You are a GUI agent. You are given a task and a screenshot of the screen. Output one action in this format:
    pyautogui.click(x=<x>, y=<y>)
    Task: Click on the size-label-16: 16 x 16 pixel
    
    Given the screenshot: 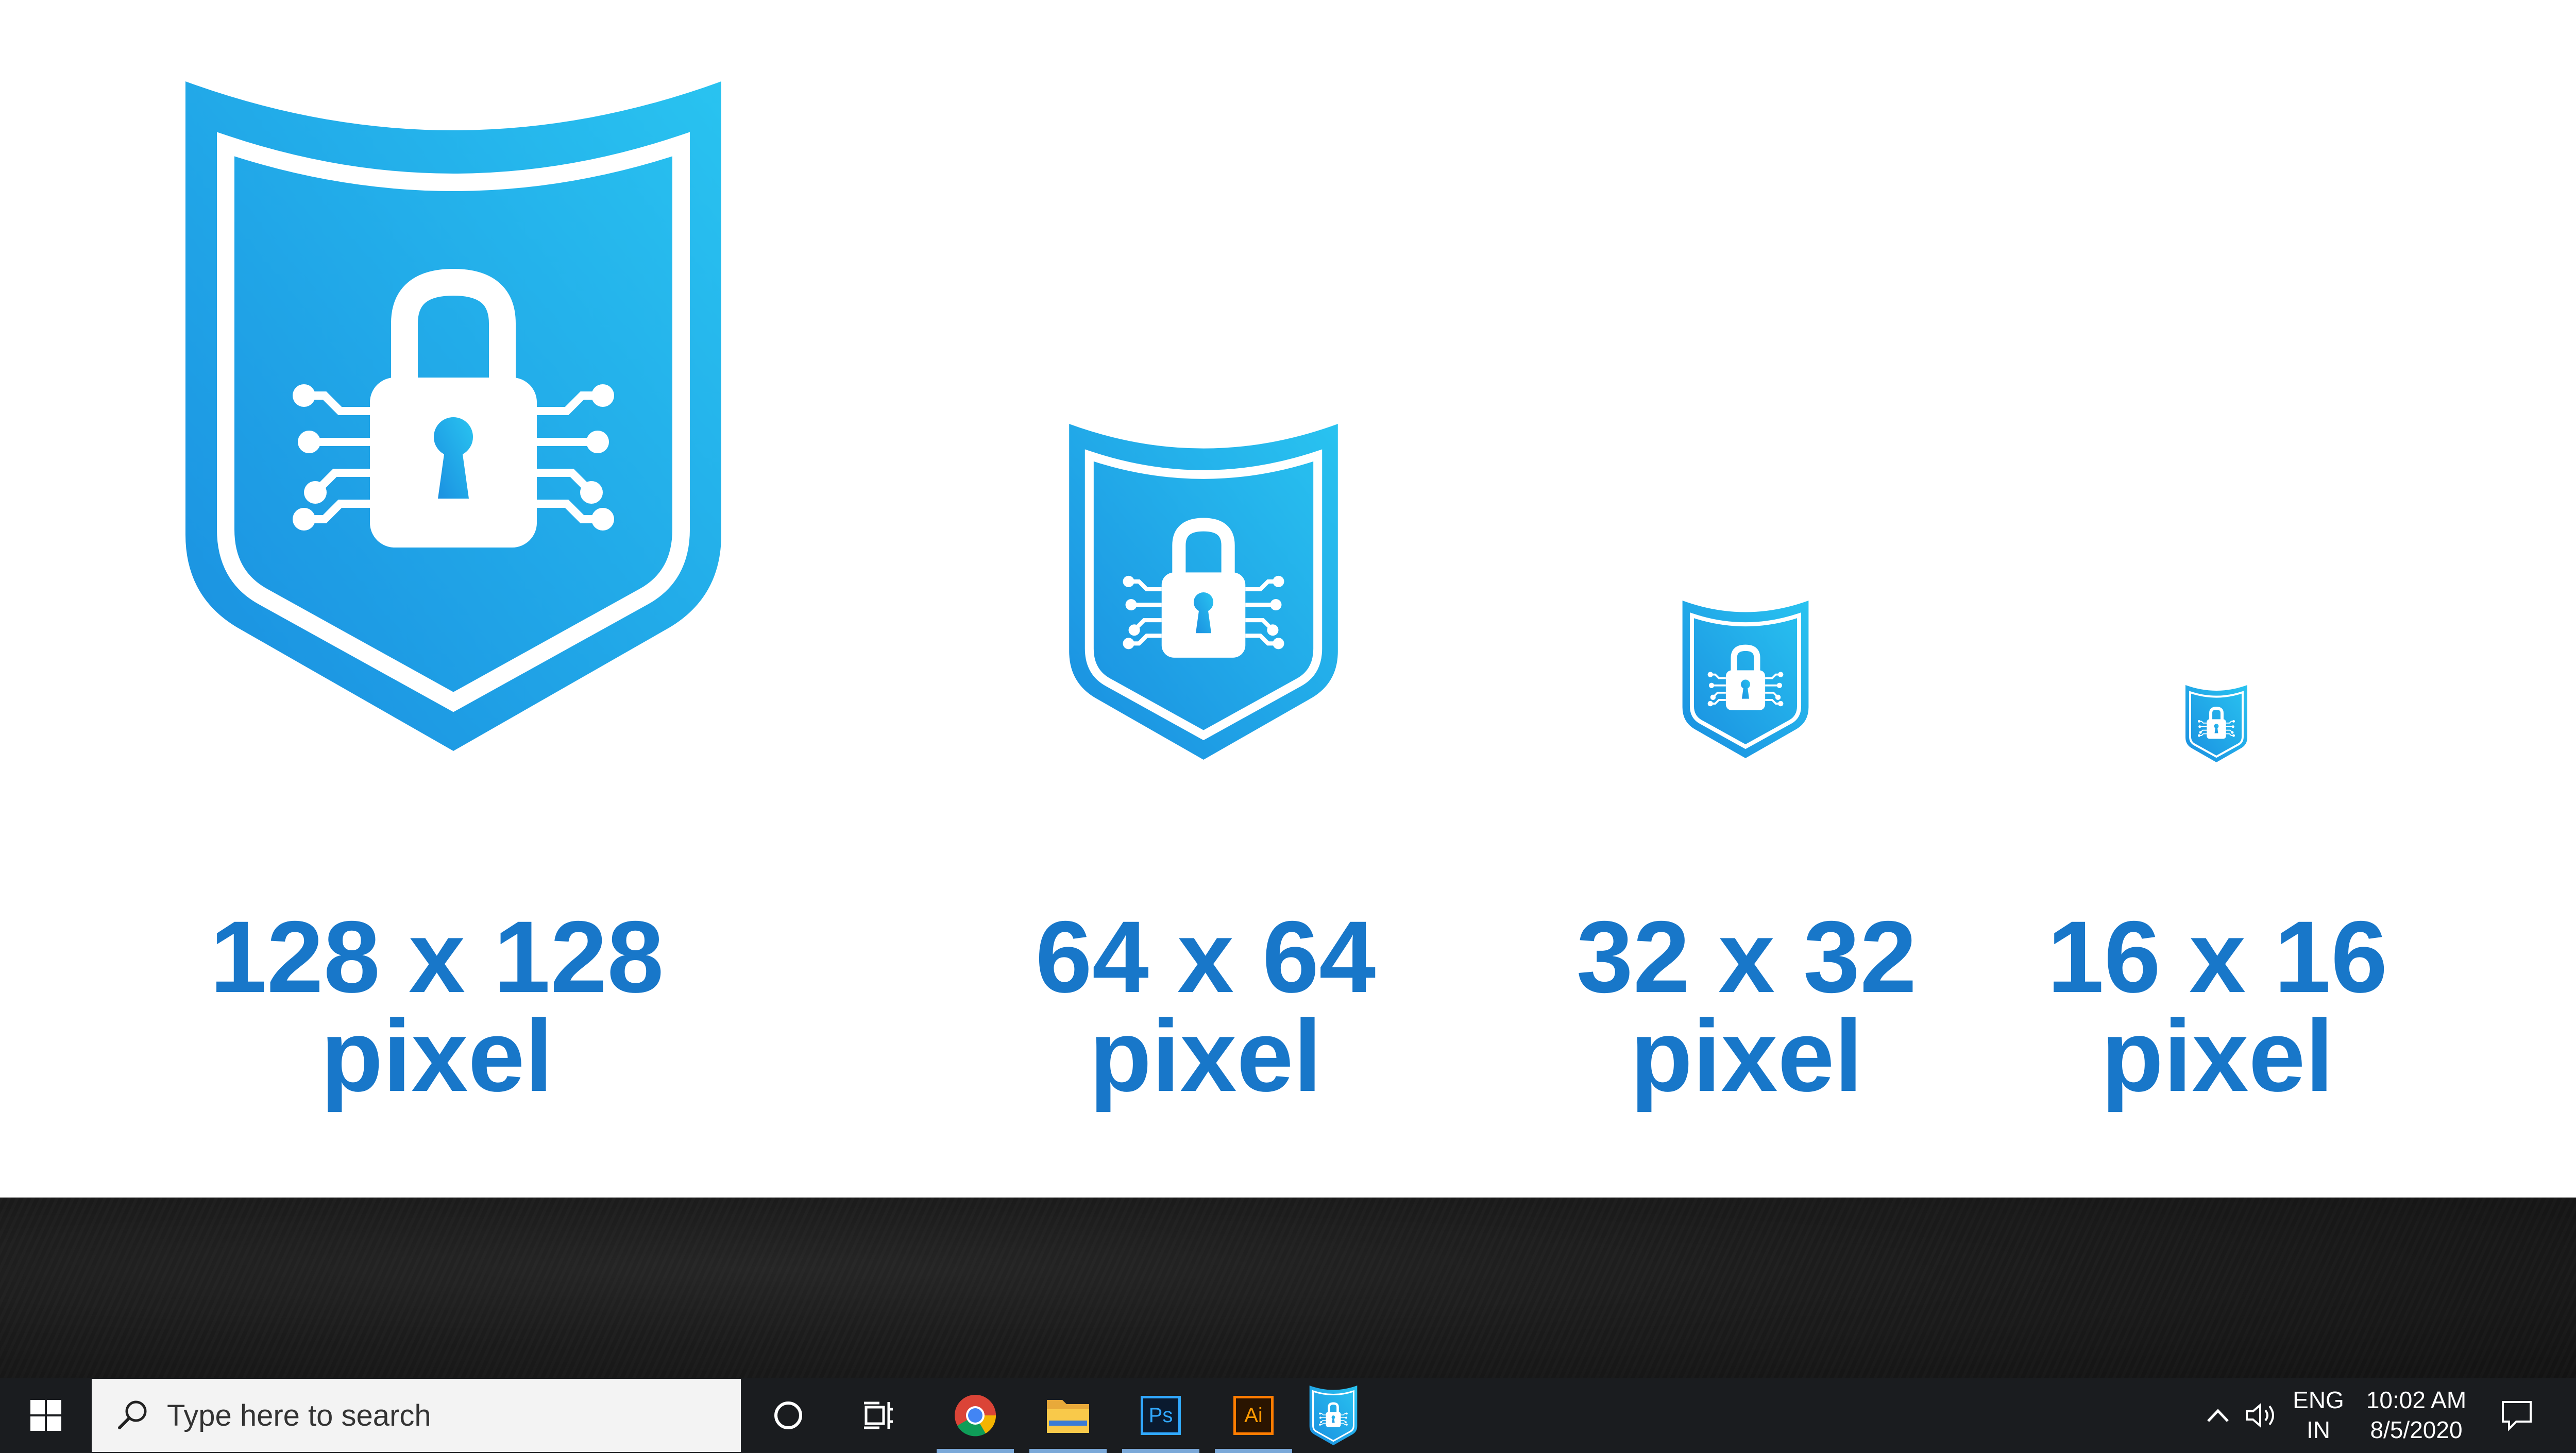 What is the action you would take?
    pyautogui.click(x=2217, y=1007)
    